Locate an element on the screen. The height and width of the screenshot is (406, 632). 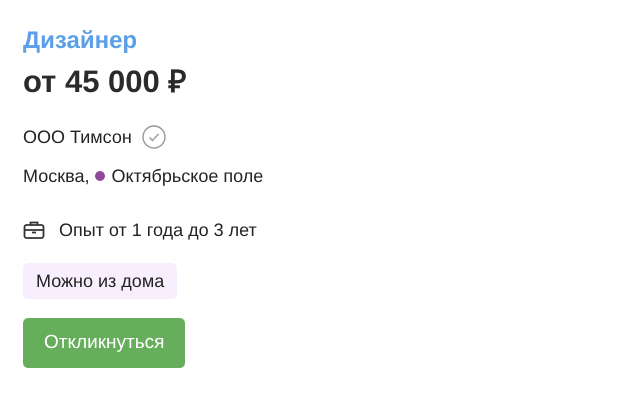
tag: Можно из дома is located at coordinates (100, 281).